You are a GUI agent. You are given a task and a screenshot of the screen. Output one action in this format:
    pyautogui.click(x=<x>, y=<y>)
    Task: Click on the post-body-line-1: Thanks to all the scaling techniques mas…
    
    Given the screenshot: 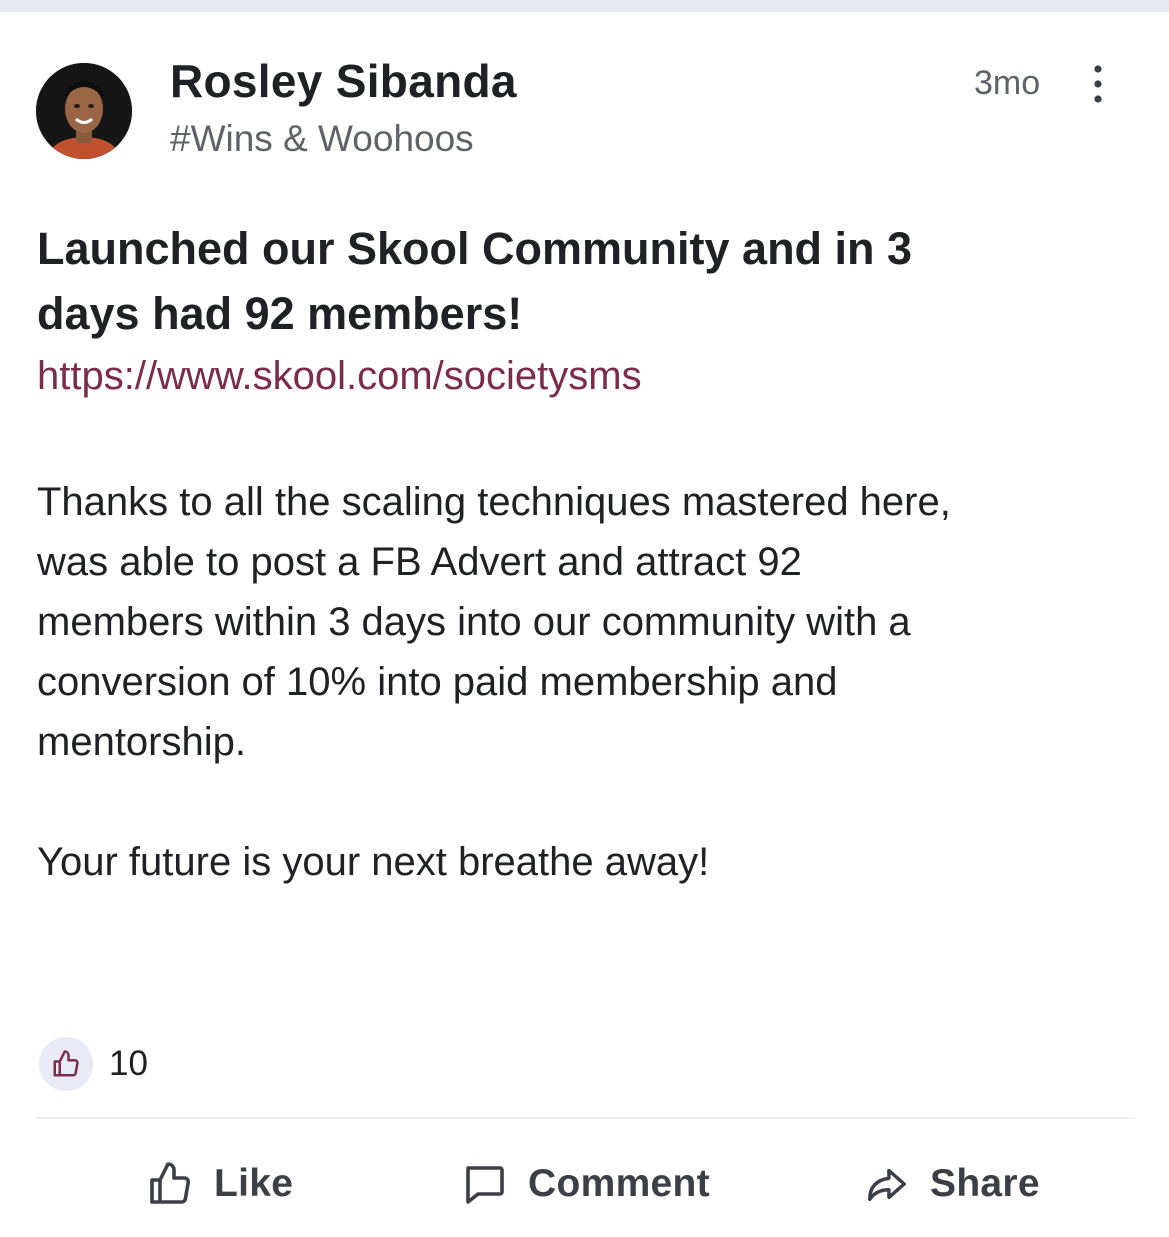 What is the action you would take?
    pyautogui.click(x=494, y=502)
    